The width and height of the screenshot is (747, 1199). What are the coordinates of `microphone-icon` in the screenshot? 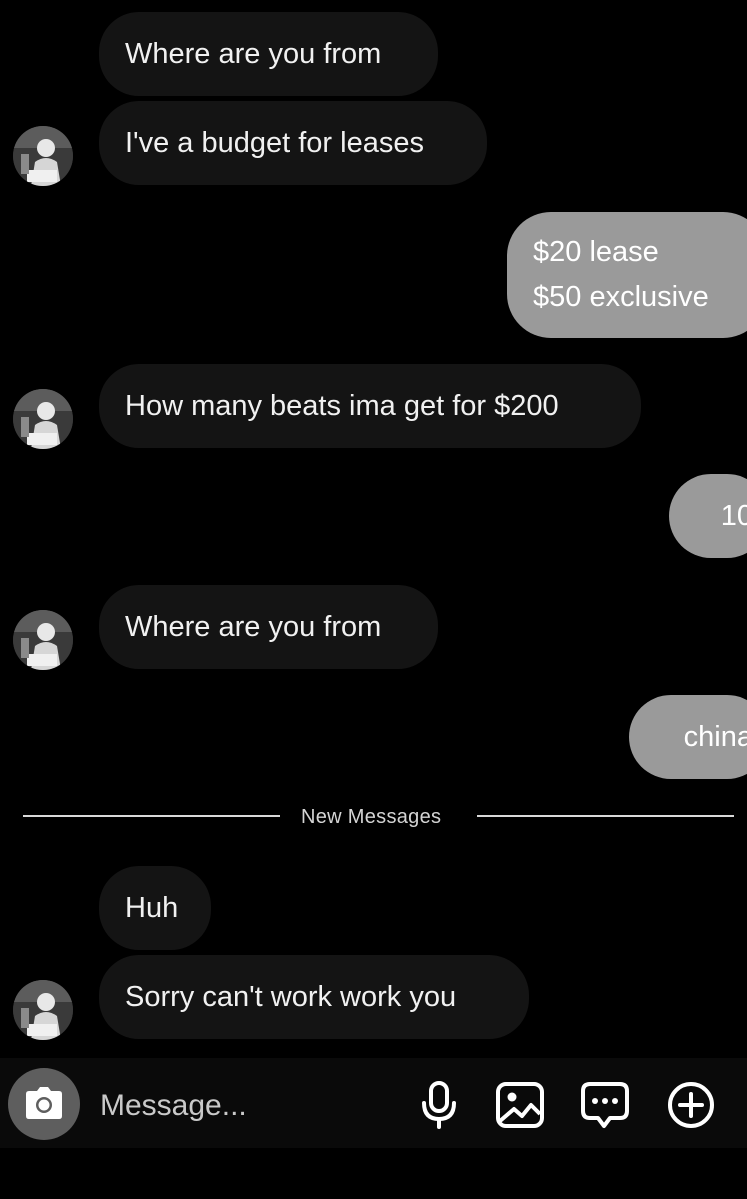 It's located at (439, 1105).